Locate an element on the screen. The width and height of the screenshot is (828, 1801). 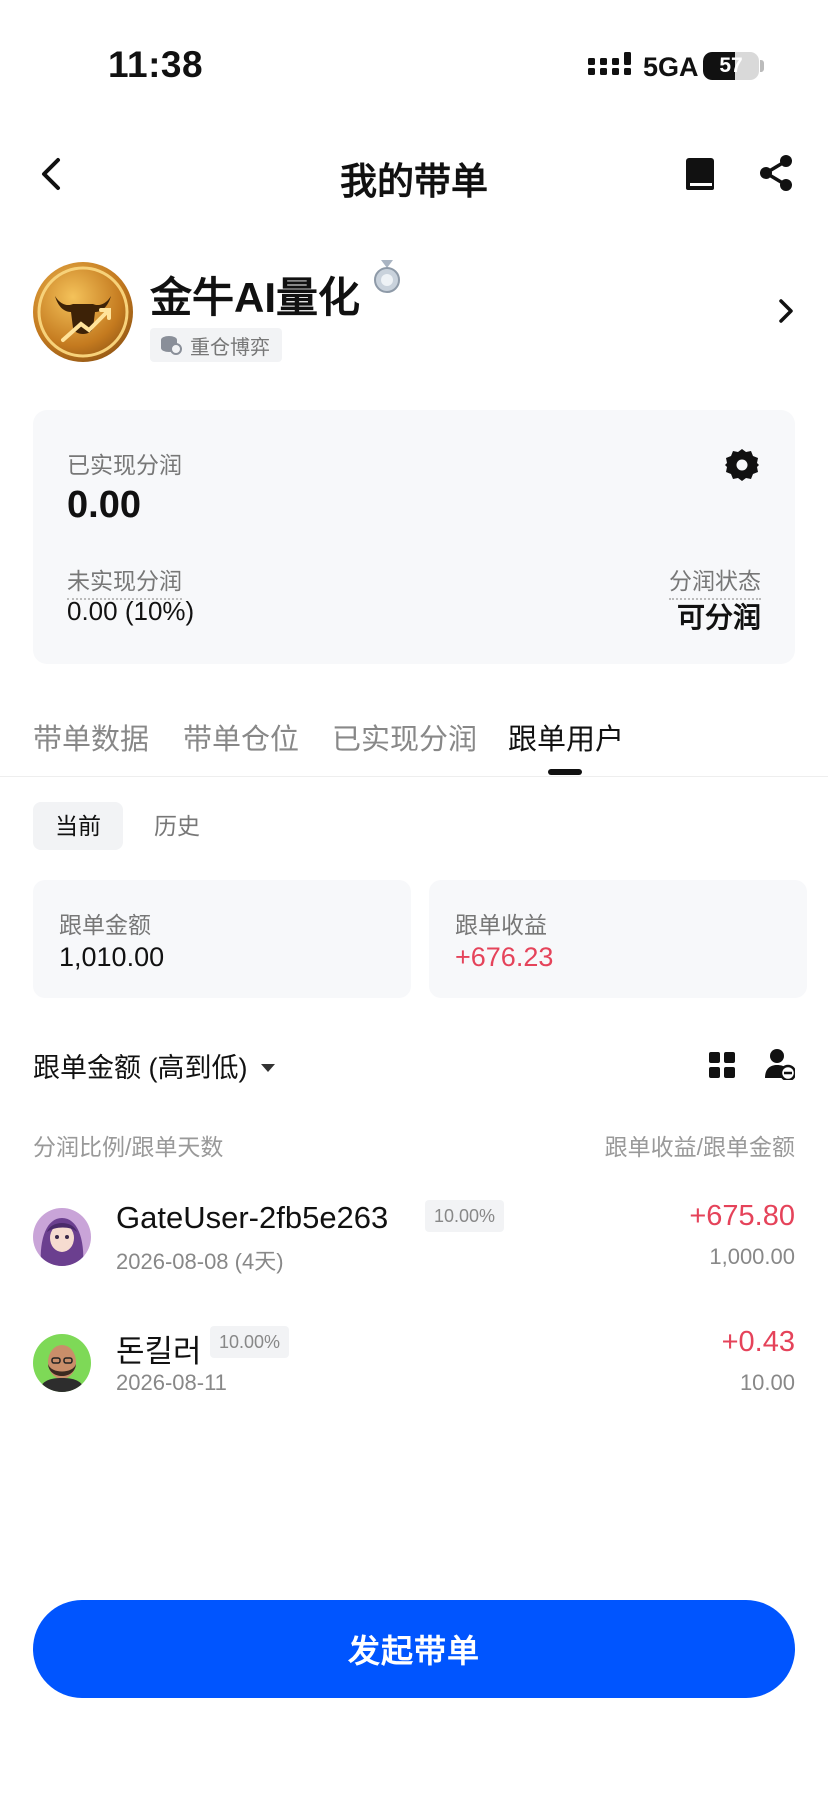
realized-profit-value: 0.00 is located at coordinates (104, 505).